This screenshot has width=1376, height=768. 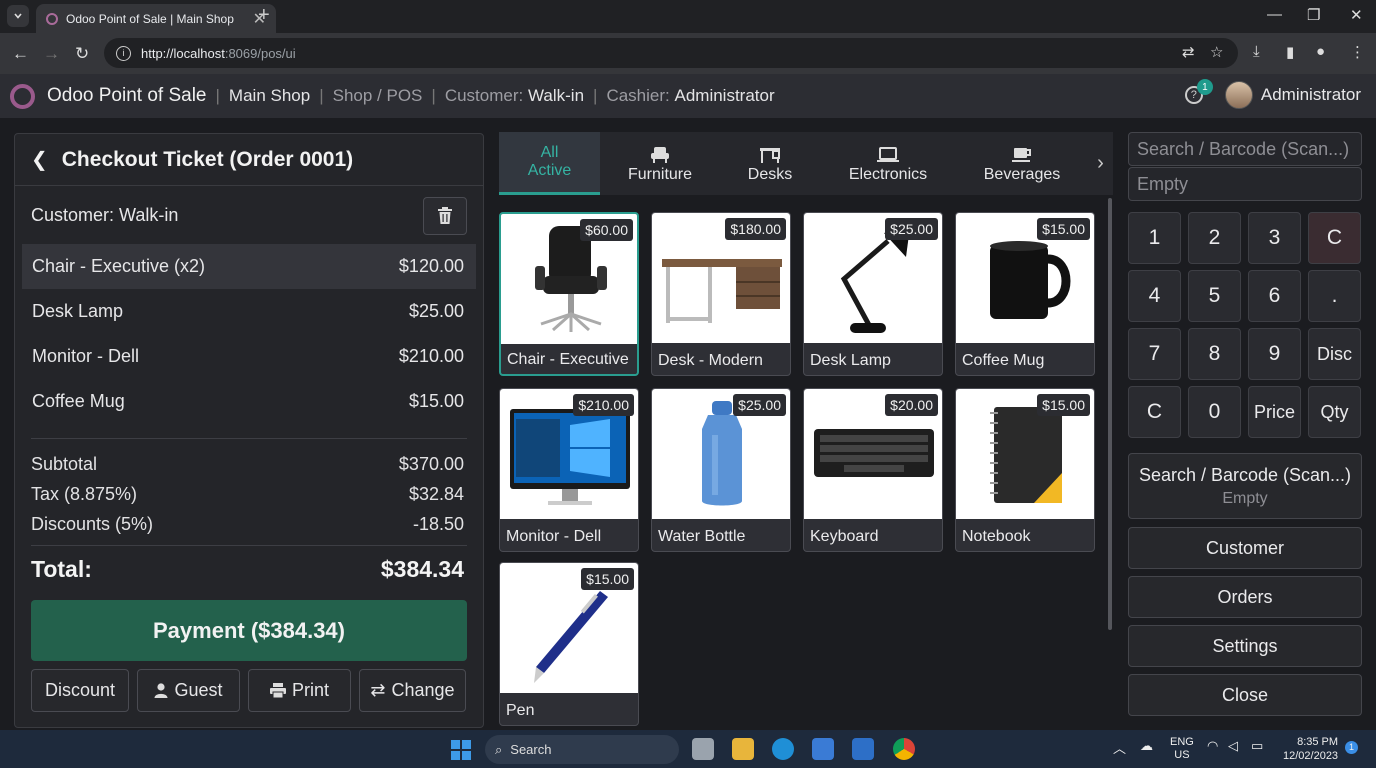 What do you see at coordinates (188, 690) in the screenshot?
I see `guest-button: Guest` at bounding box center [188, 690].